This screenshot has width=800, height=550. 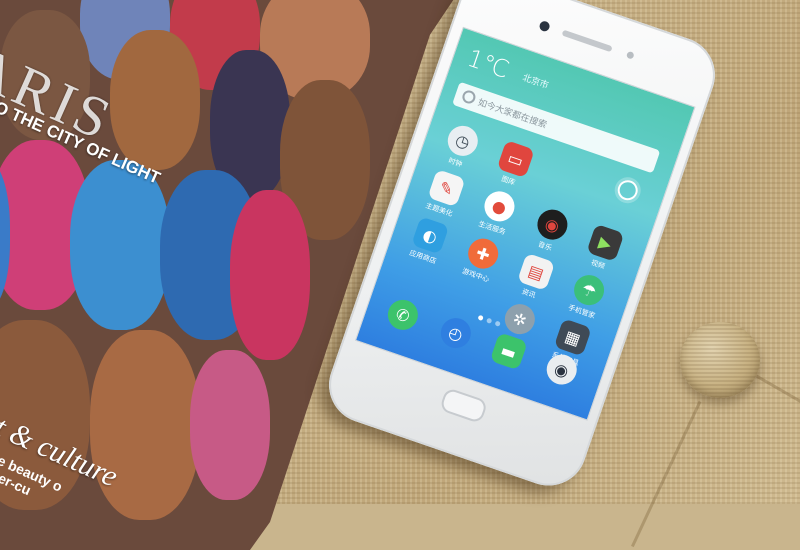 I want to click on app-store: ◐ 应用商店, so click(x=428, y=242).